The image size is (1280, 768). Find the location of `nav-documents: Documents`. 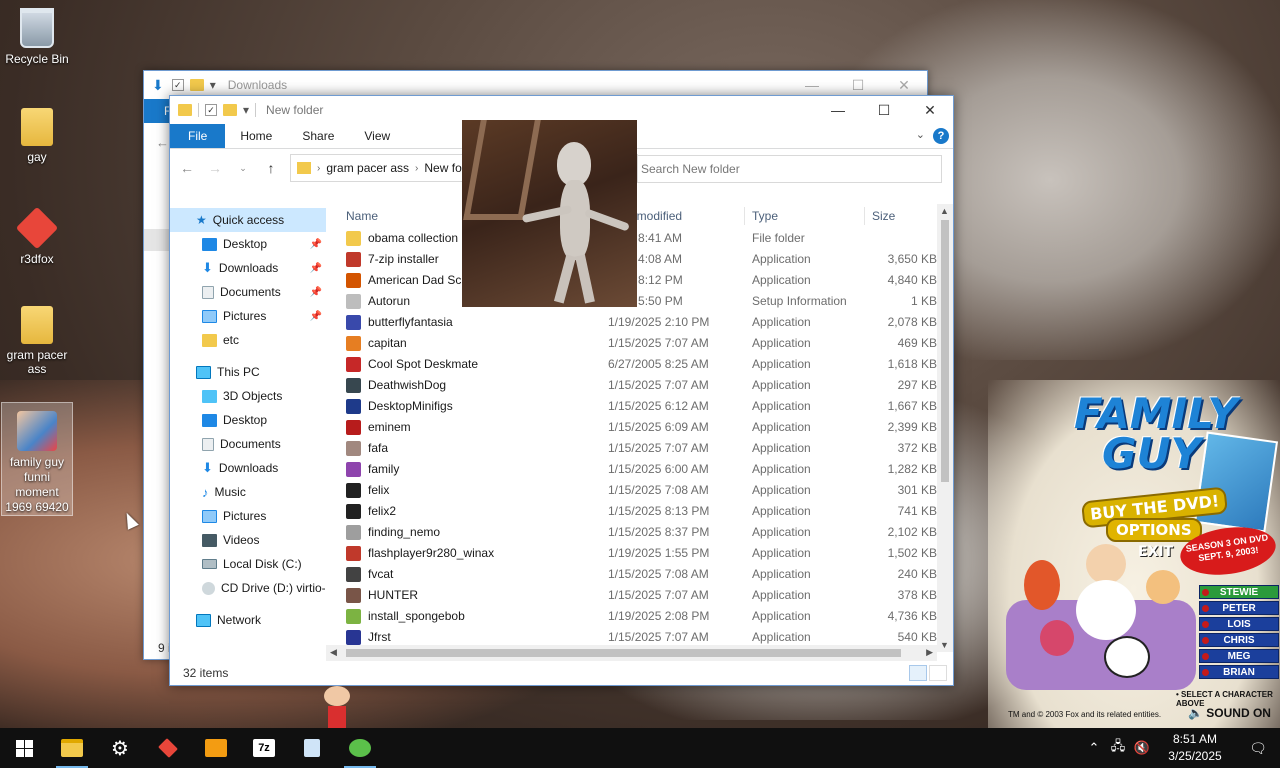

nav-documents: Documents is located at coordinates (248, 444).